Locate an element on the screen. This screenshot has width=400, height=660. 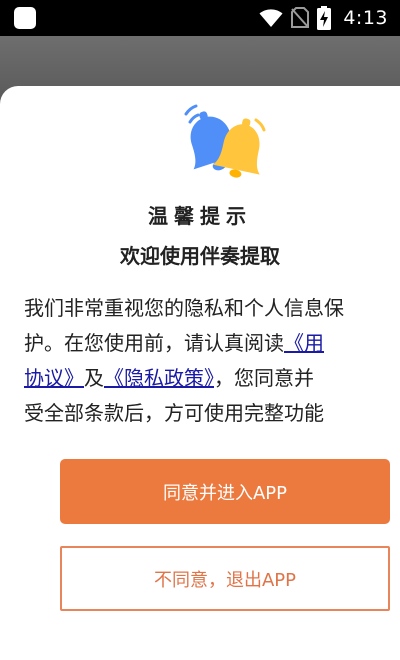
bell-icon is located at coordinates (225, 141).